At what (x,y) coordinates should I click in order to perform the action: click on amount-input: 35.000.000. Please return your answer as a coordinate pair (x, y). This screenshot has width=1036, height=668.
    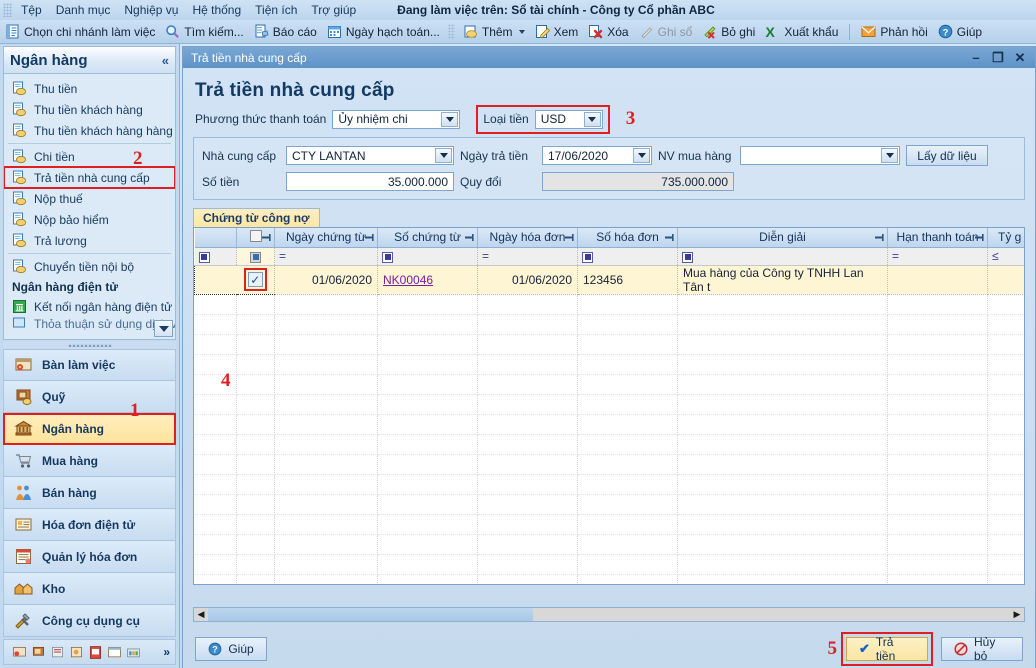
    Looking at the image, I should click on (370, 181).